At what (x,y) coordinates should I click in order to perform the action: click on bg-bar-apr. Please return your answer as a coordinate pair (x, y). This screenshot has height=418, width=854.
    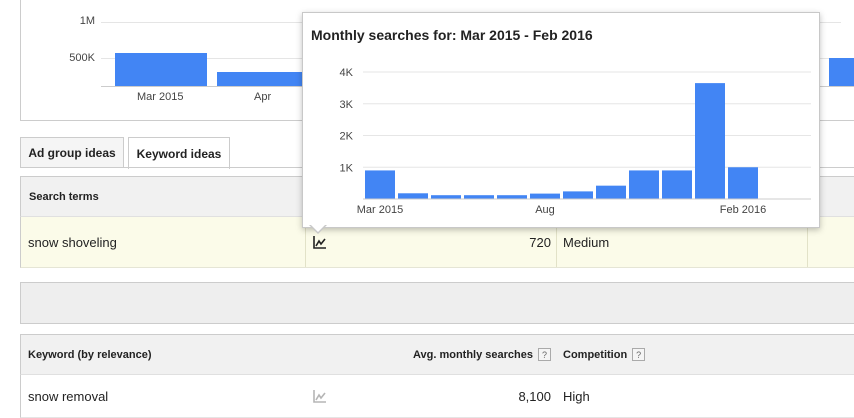
    Looking at the image, I should click on (262, 79).